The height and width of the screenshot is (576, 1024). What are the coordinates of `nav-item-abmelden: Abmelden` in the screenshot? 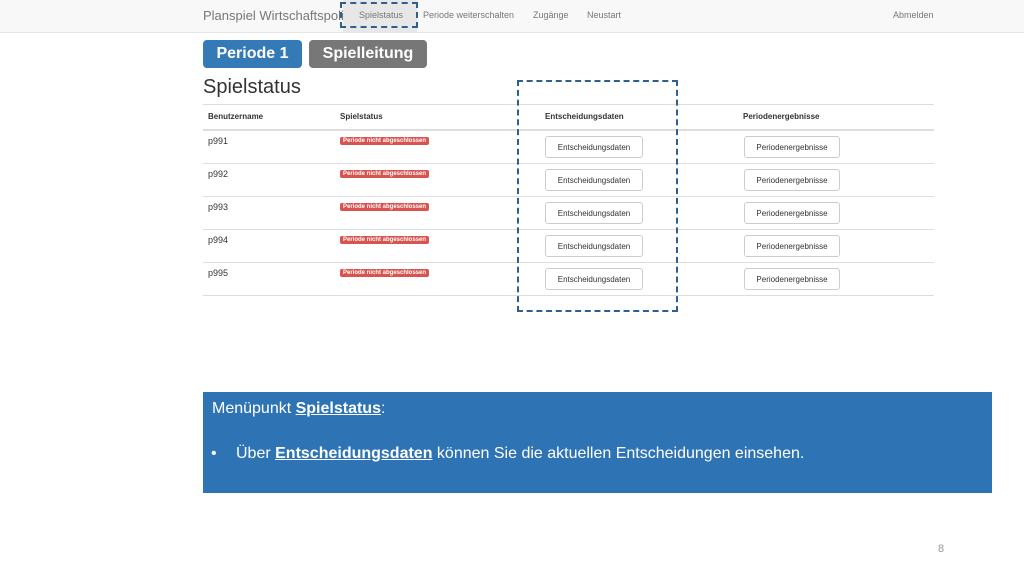 It's located at (913, 15).